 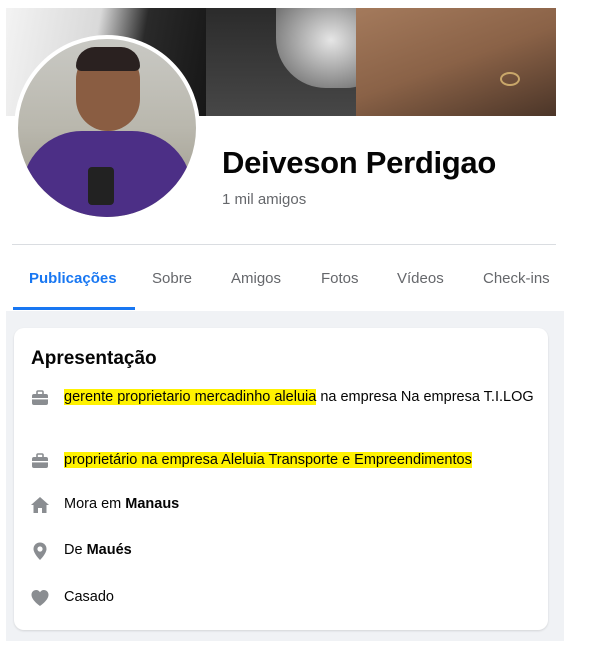 What do you see at coordinates (101, 186) in the screenshot?
I see `avatar-phone` at bounding box center [101, 186].